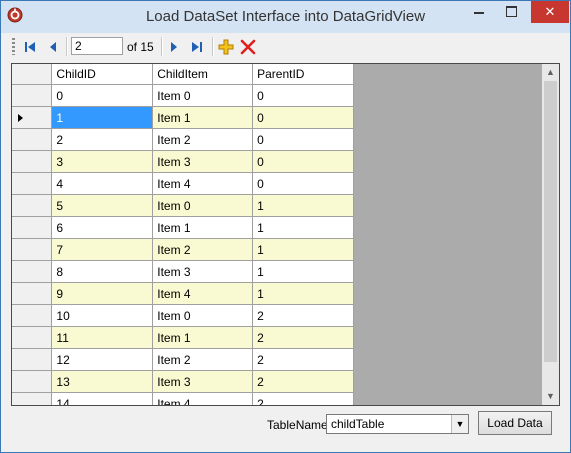 The height and width of the screenshot is (453, 571). I want to click on cell-childid: 8, so click(102, 271).